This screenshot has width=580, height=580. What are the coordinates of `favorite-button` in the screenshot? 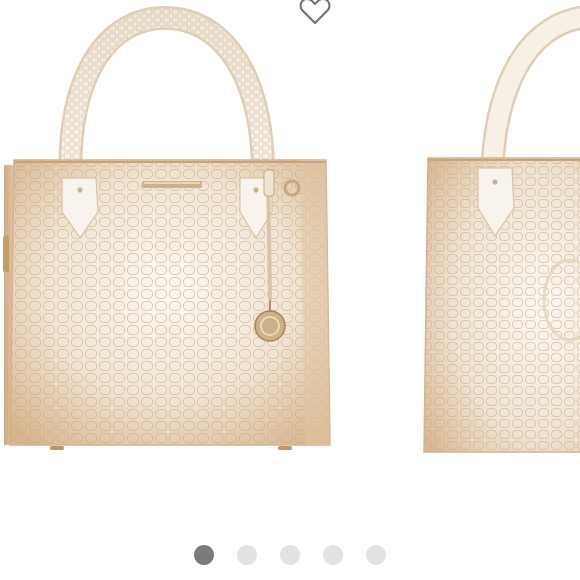 It's located at (315, 13).